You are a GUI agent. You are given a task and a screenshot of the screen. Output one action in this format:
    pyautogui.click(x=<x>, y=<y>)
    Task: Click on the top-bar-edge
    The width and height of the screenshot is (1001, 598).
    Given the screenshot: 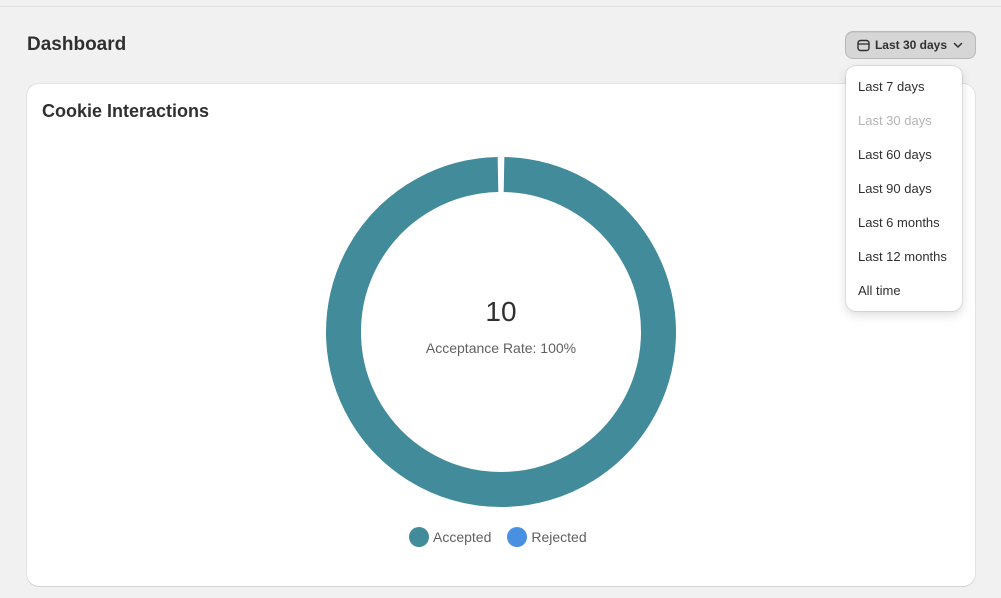 What is the action you would take?
    pyautogui.click(x=500, y=3)
    